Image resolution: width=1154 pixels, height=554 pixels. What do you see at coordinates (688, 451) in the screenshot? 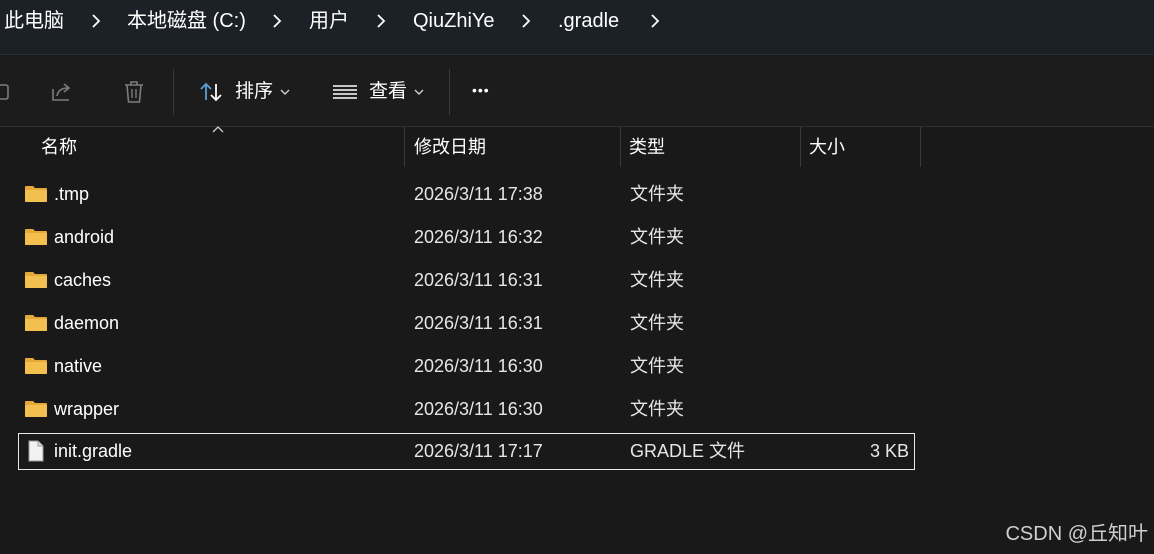
I see `file-type: GRADLE 文件` at bounding box center [688, 451].